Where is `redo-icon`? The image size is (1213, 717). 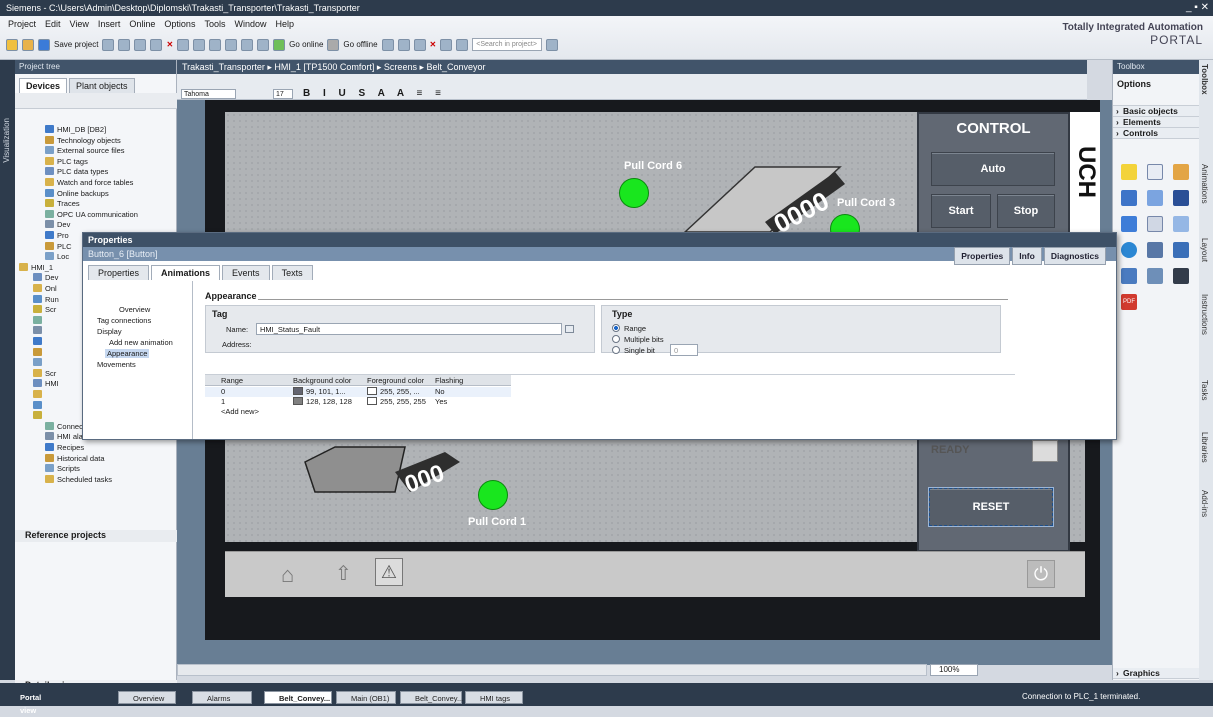
redo-icon is located at coordinates (199, 44).